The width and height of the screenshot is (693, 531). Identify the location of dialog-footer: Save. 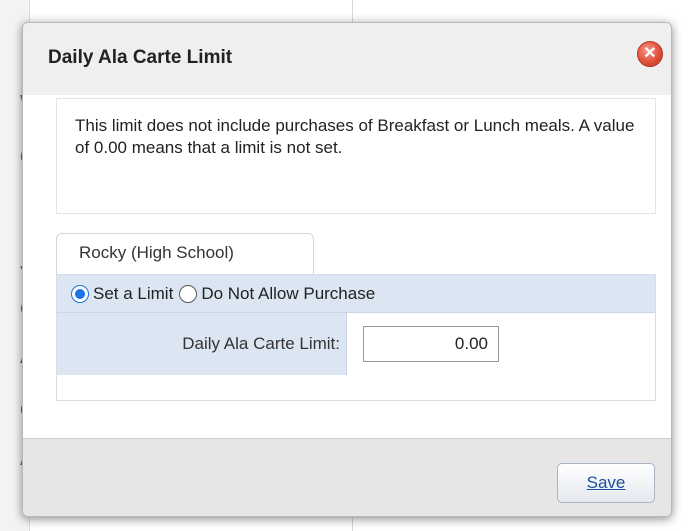
(347, 477).